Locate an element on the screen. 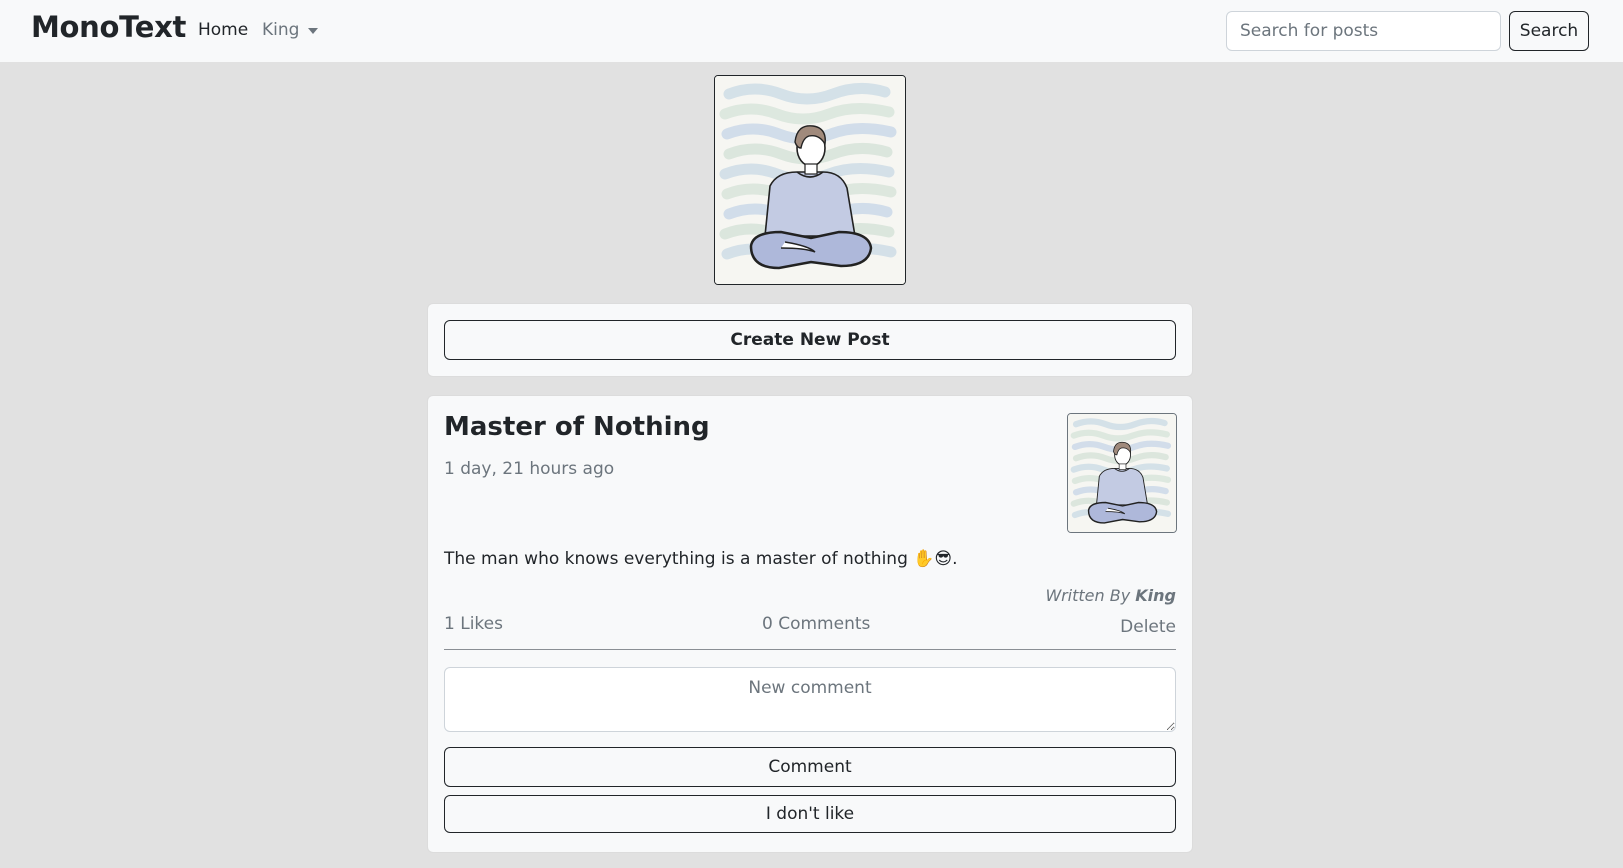  user-dropdown-label: King is located at coordinates (281, 30).